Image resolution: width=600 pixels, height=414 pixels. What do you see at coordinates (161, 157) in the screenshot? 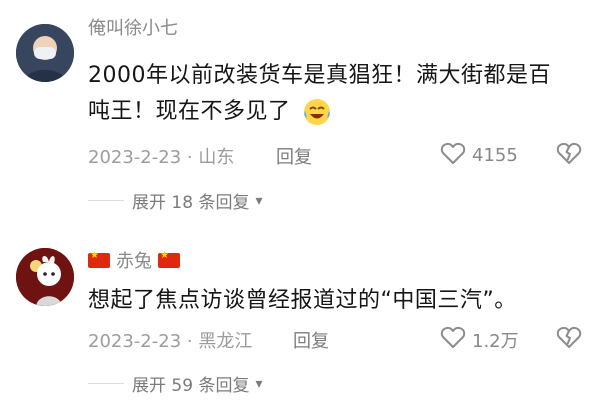
I see `date-location: 2023-2-23 · 山东` at bounding box center [161, 157].